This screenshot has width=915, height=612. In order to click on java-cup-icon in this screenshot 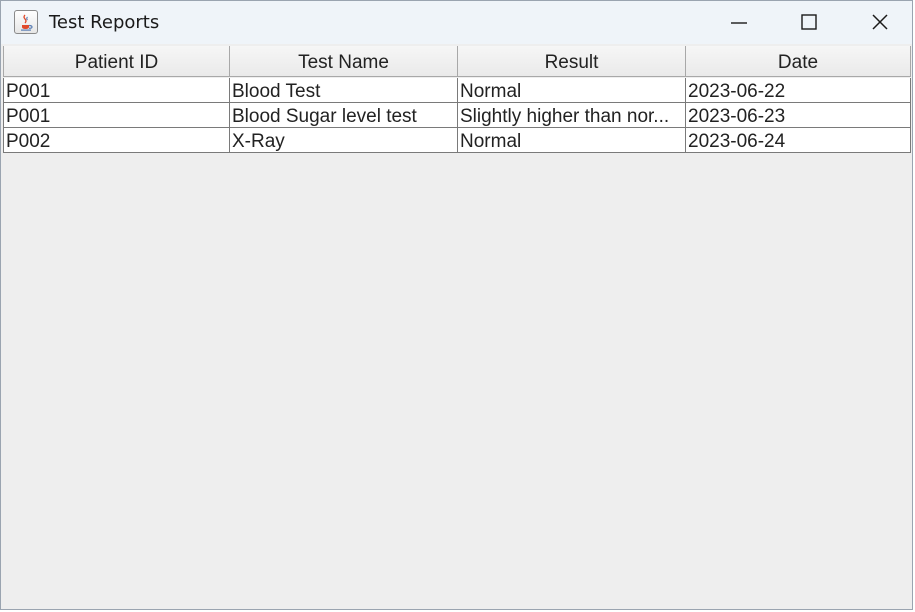, I will do `click(26, 22)`.